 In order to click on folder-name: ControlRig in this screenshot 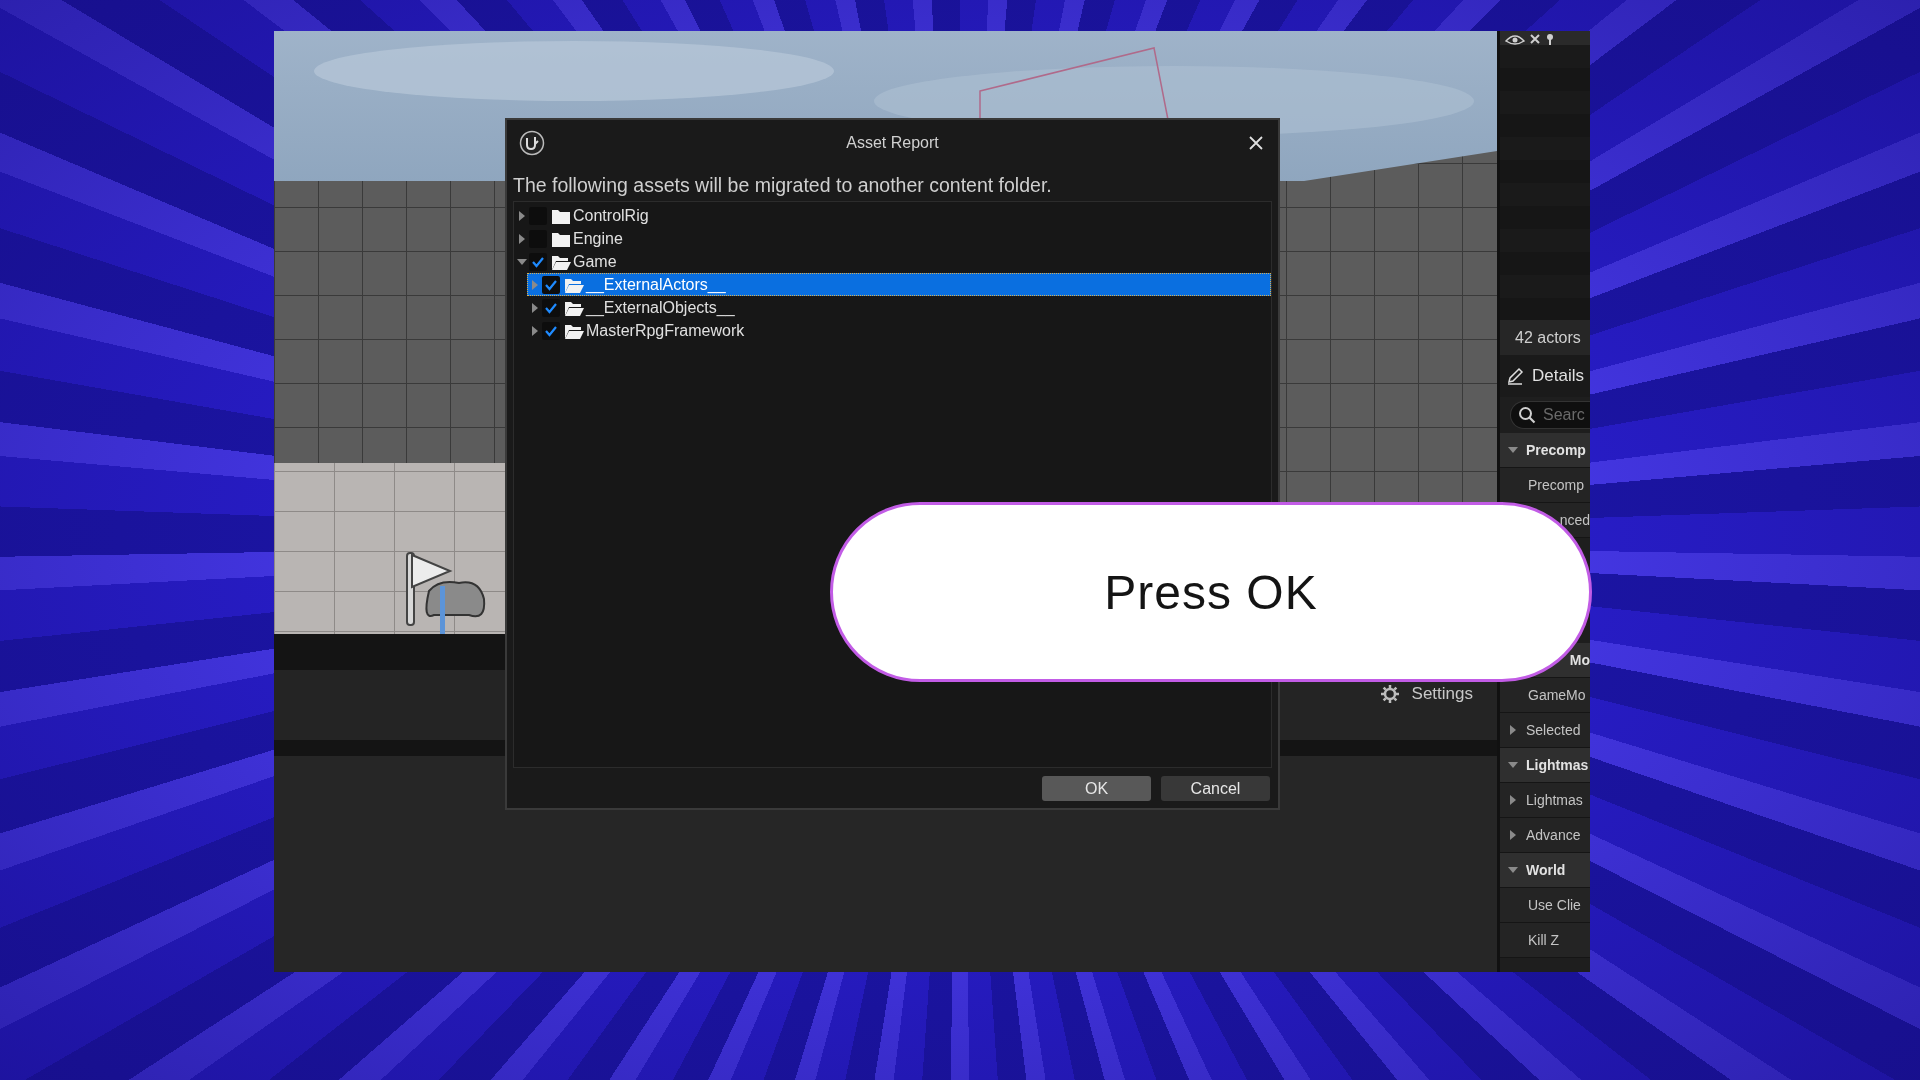, I will do `click(611, 215)`.